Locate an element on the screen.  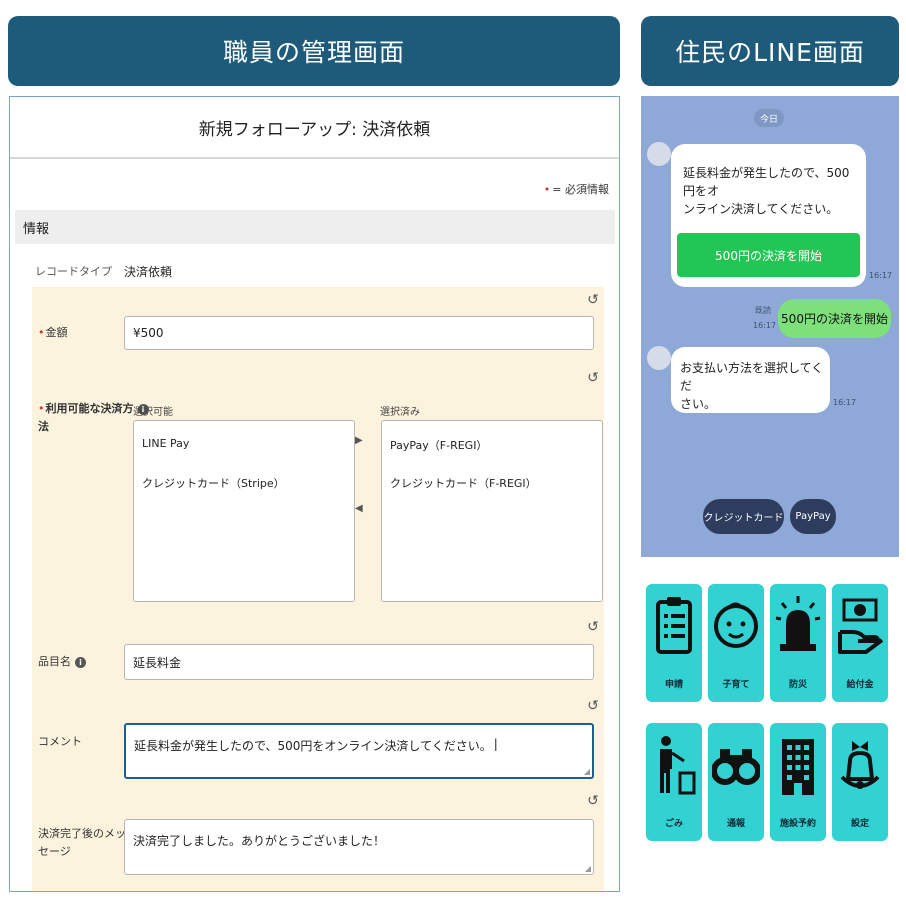
menu-tile-childcare: 子育て is located at coordinates (736, 643).